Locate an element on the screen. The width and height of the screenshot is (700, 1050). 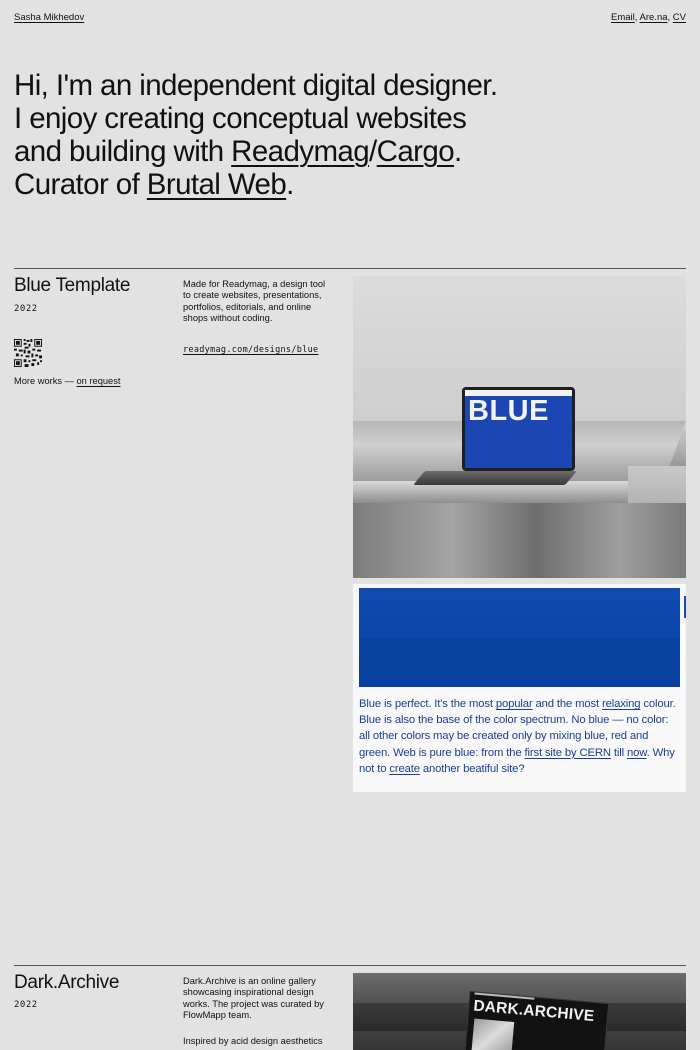
cv-link: CV is located at coordinates (679, 17).